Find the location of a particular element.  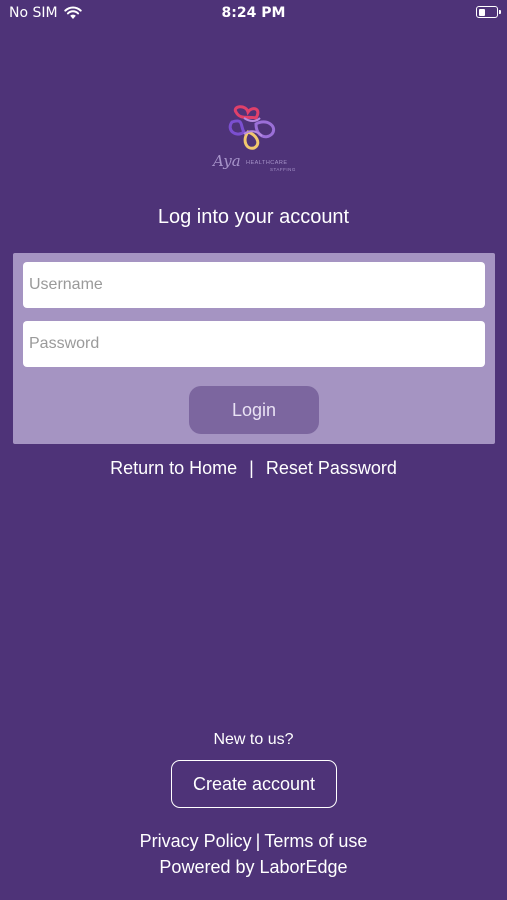

username-input is located at coordinates (254, 285).